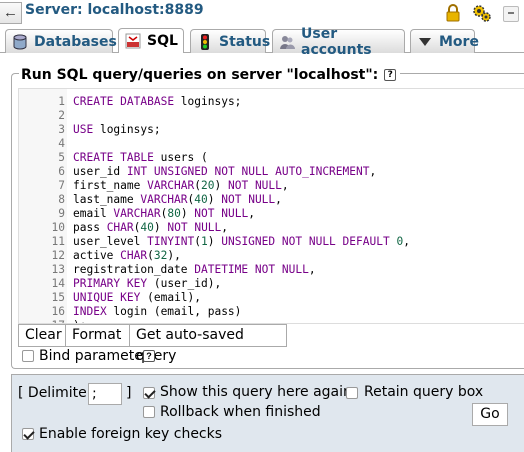 The height and width of the screenshot is (452, 524). Describe the element at coordinates (177, 199) in the screenshot. I see `code-text: last_name VARCHAR(40) NOT NULL,` at that location.